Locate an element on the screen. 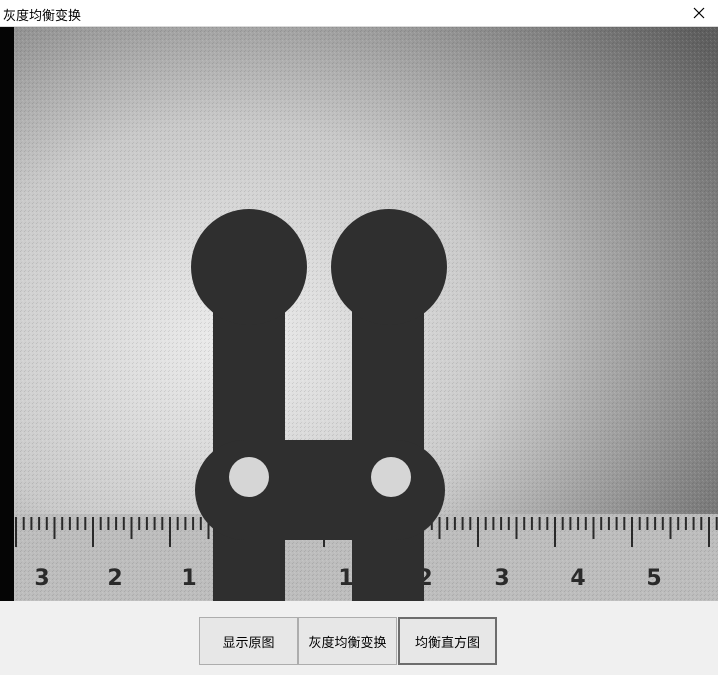  close-button is located at coordinates (699, 13).